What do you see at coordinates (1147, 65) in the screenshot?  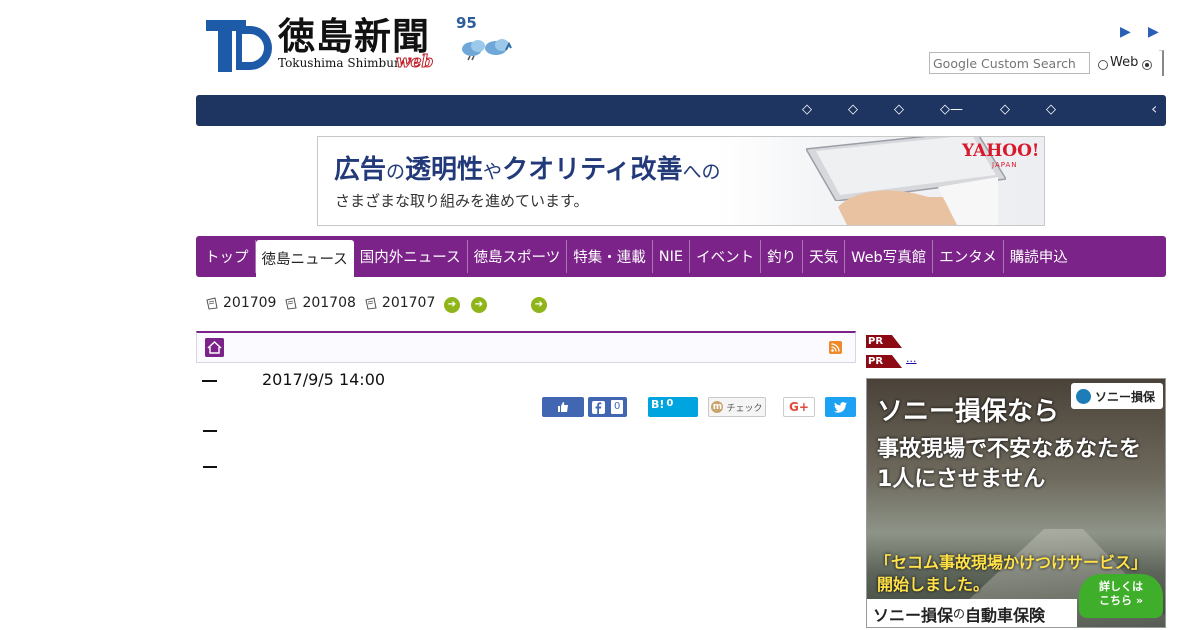 I see `search-scope-web-radio` at bounding box center [1147, 65].